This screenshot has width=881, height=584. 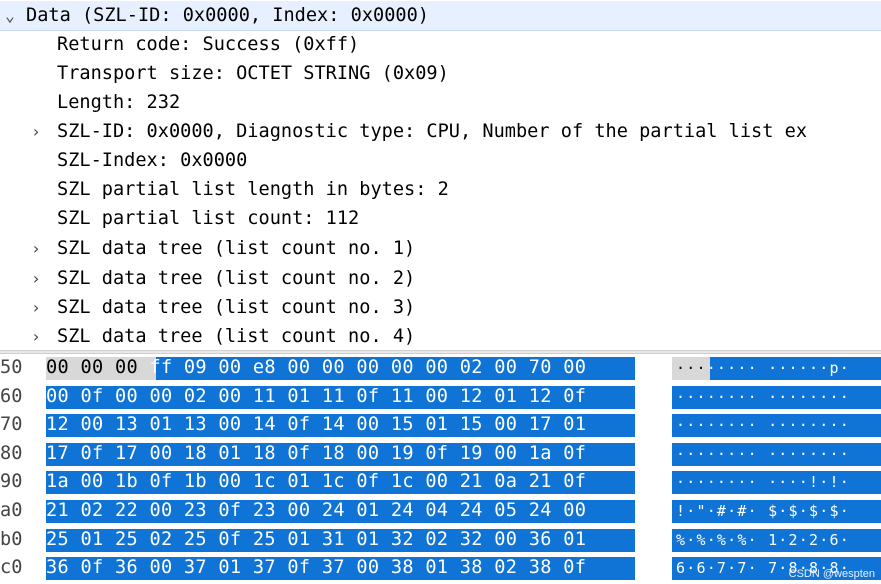 I want to click on hex-offset: b0, so click(x=11, y=539).